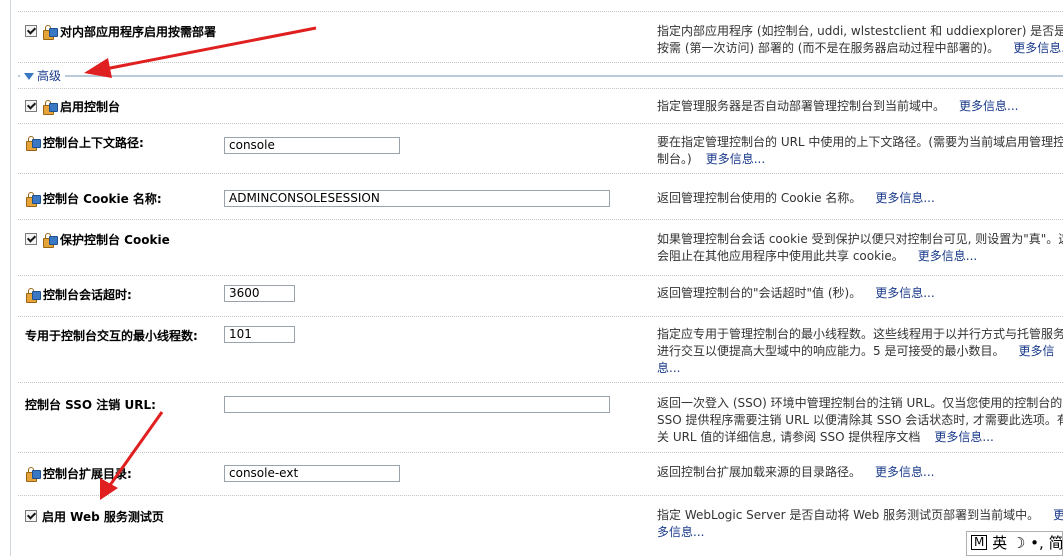  I want to click on annotation-arrow-web-service-test, so click(132, 455).